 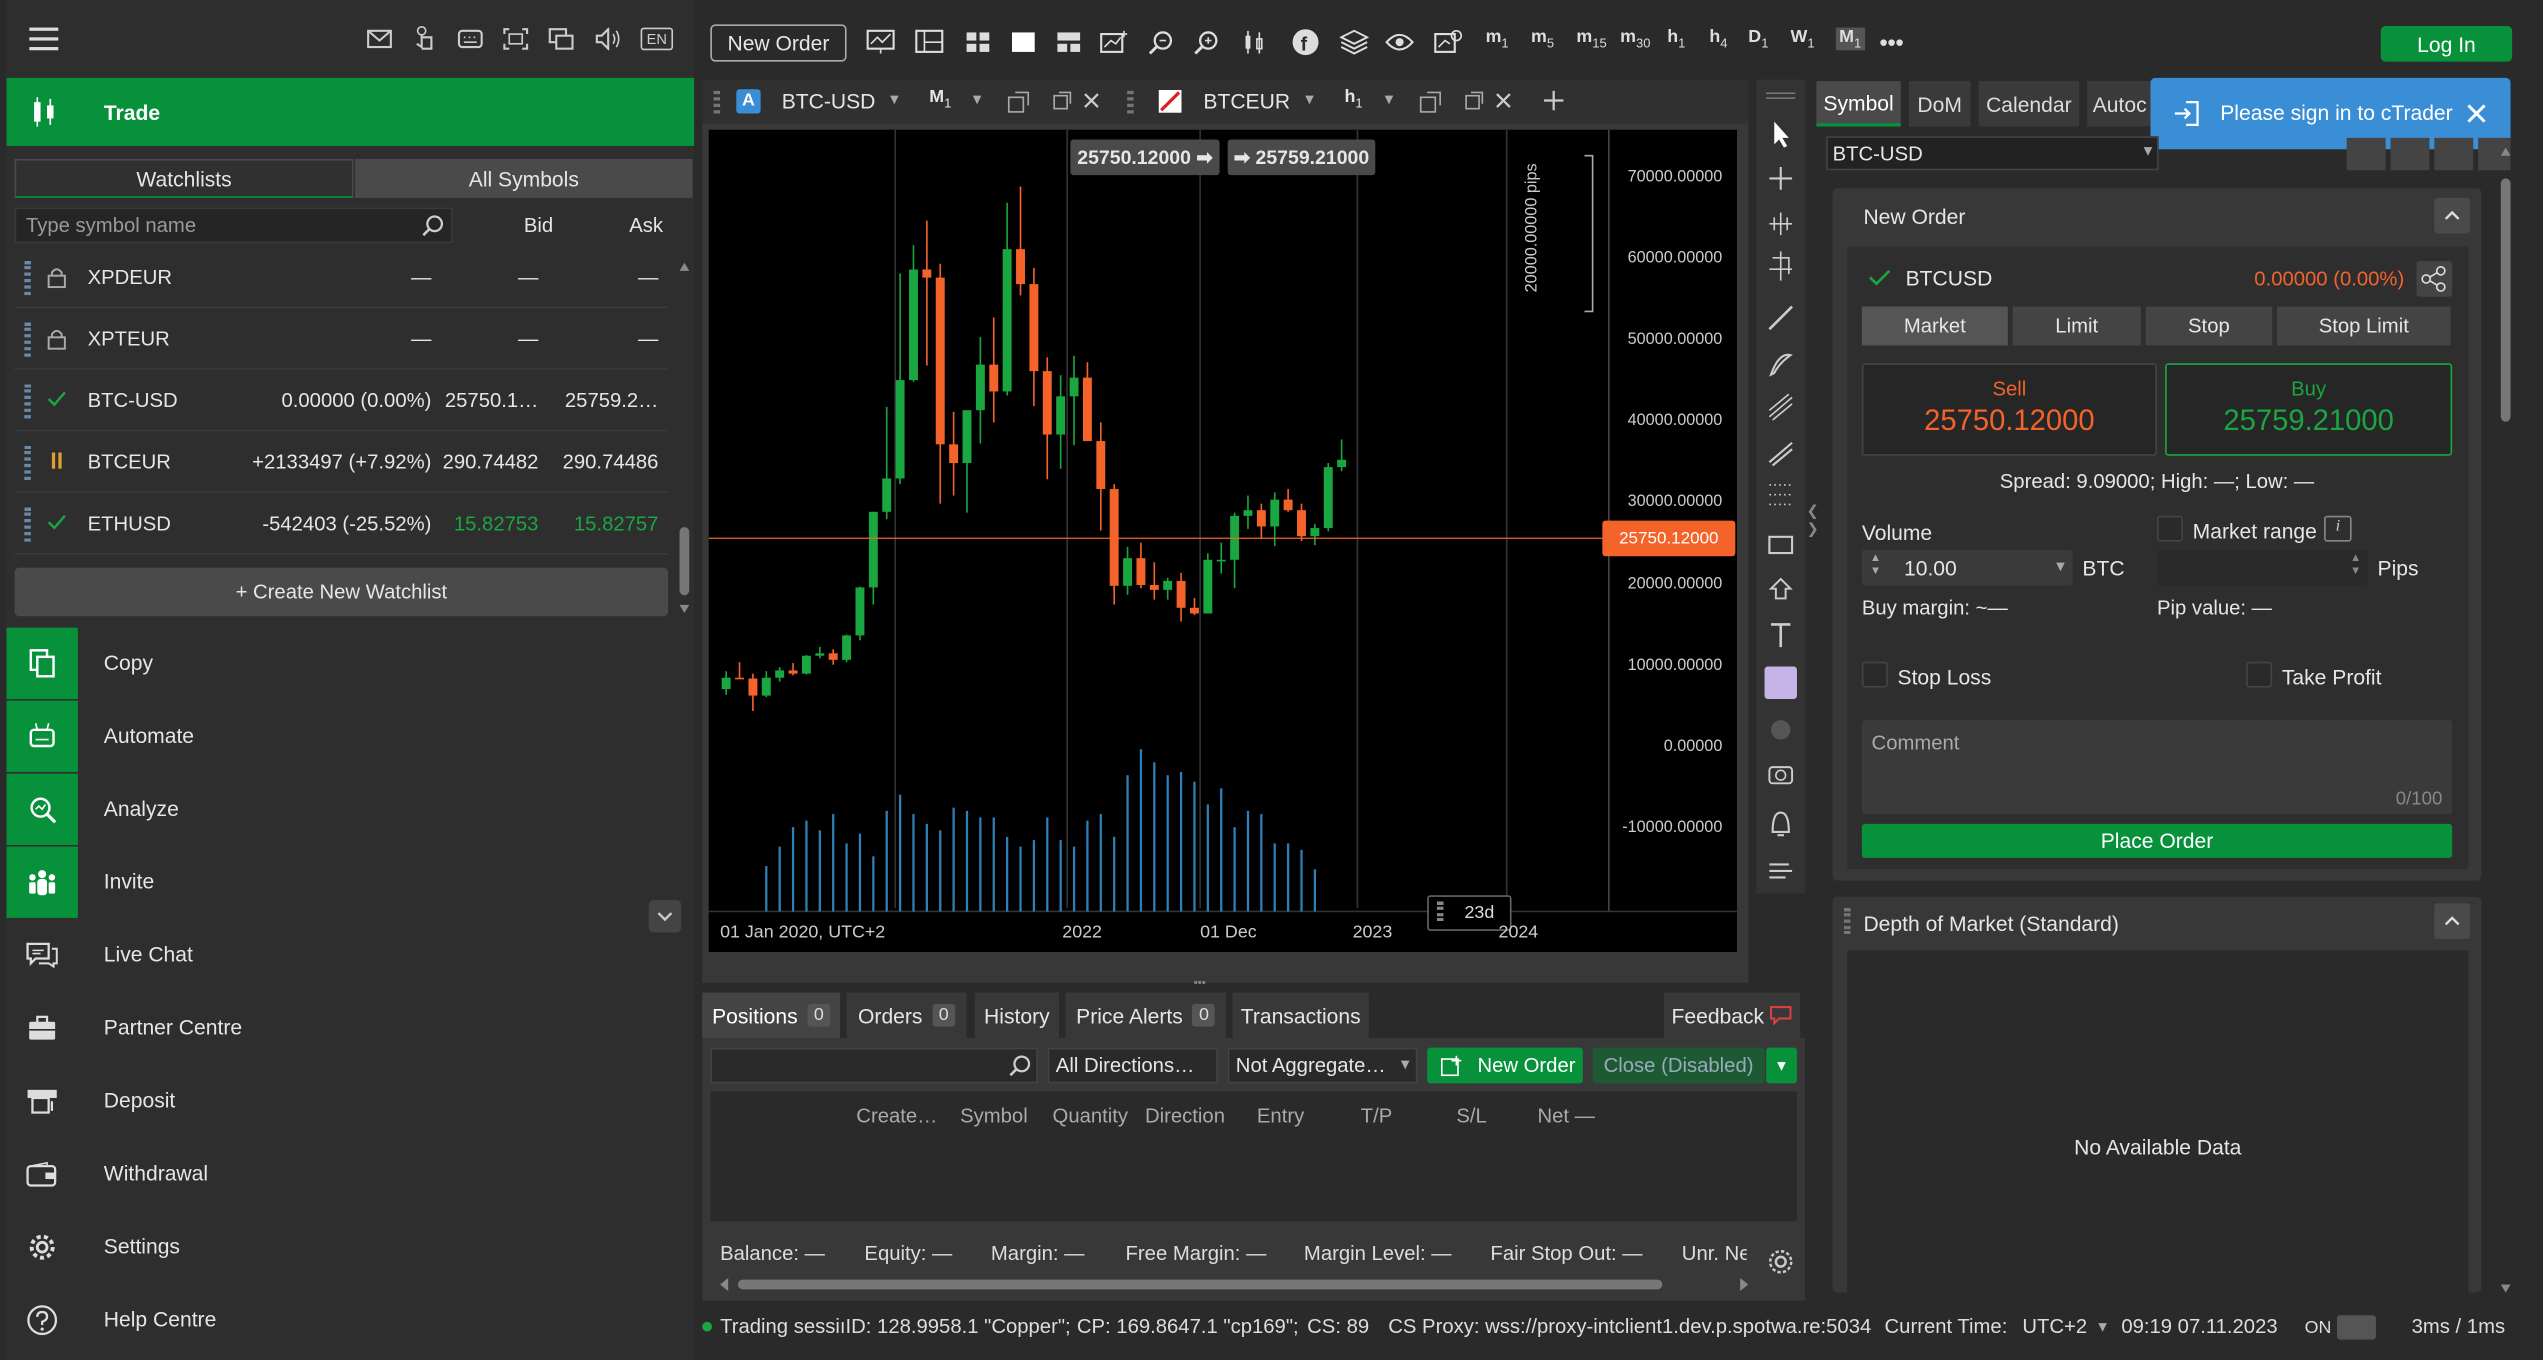 What do you see at coordinates (1874, 674) in the screenshot?
I see `stop-loss-checkbox` at bounding box center [1874, 674].